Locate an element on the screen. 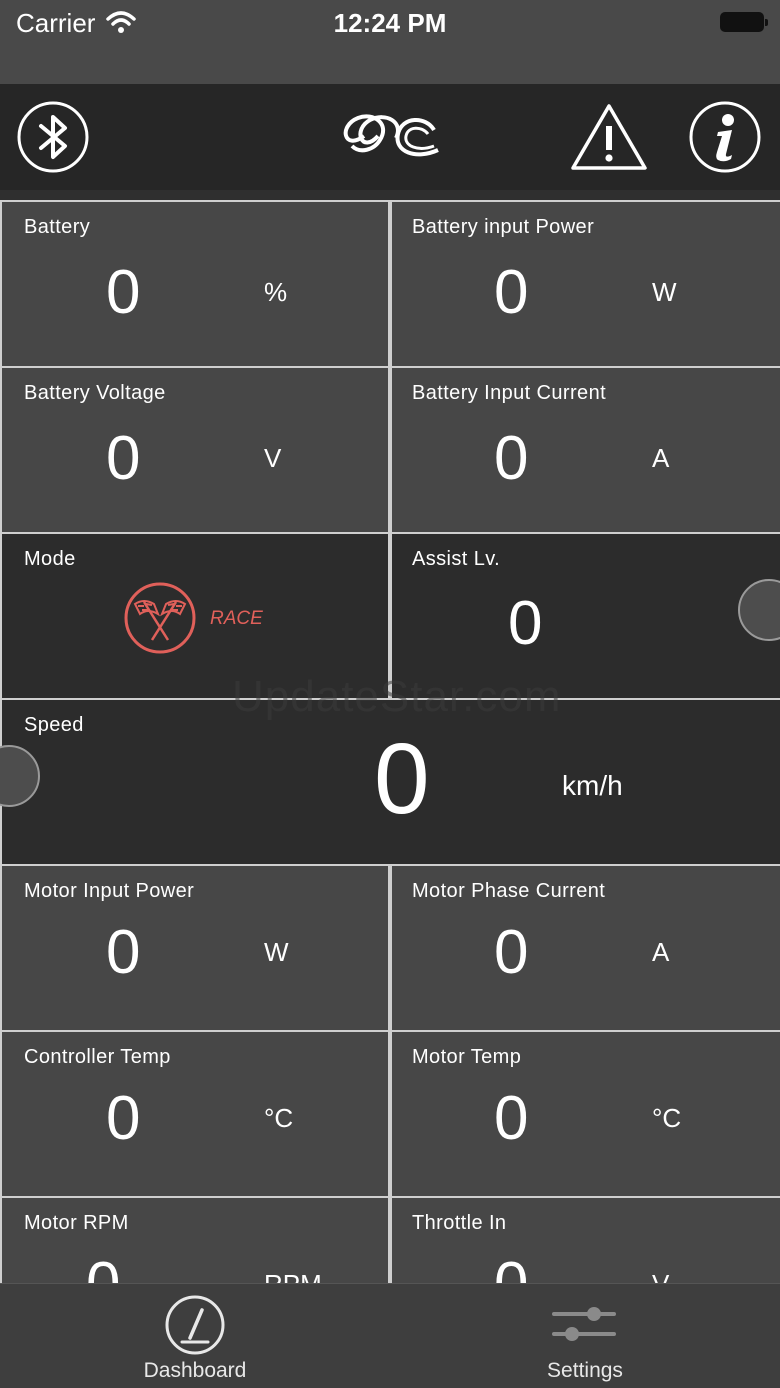 The width and height of the screenshot is (780, 1388). tile-assist-level: Assist Lv. 0 is located at coordinates (586, 616).